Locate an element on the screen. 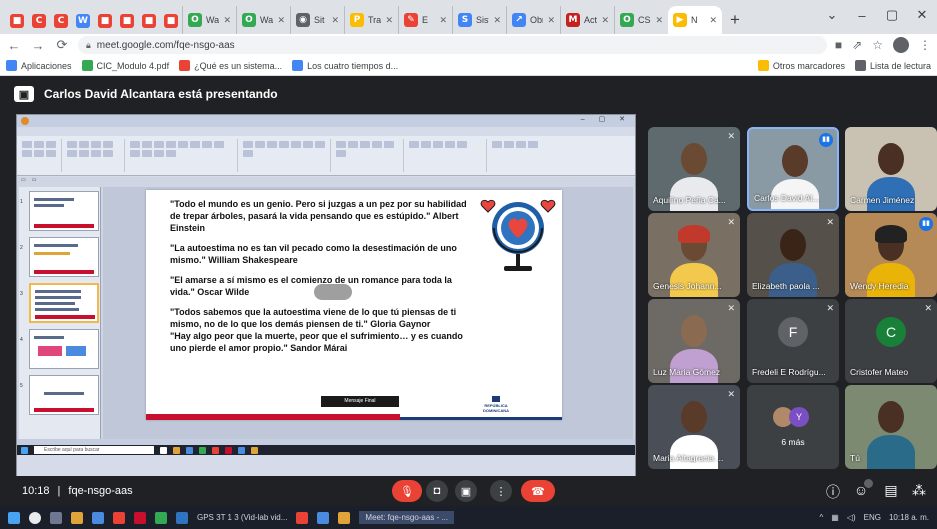  camera-indicator-icon: ■ is located at coordinates (838, 45).